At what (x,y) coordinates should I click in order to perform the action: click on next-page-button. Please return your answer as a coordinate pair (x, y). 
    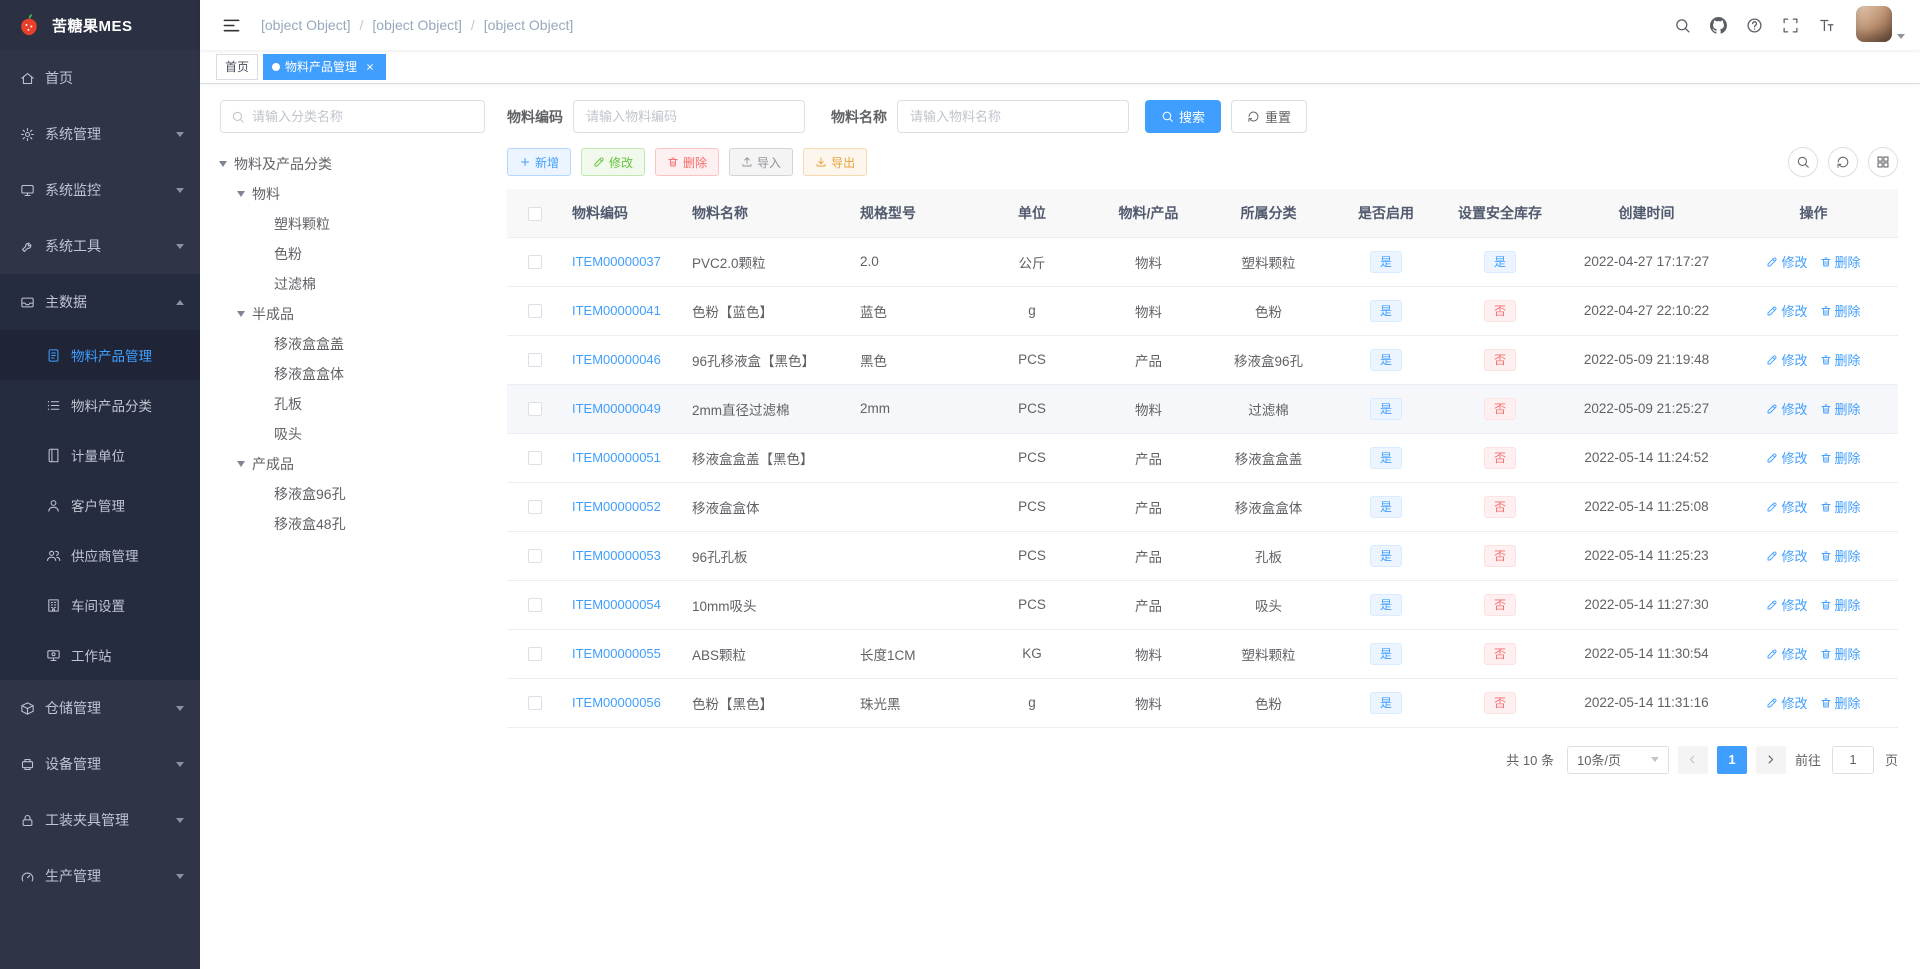
    Looking at the image, I should click on (1770, 759).